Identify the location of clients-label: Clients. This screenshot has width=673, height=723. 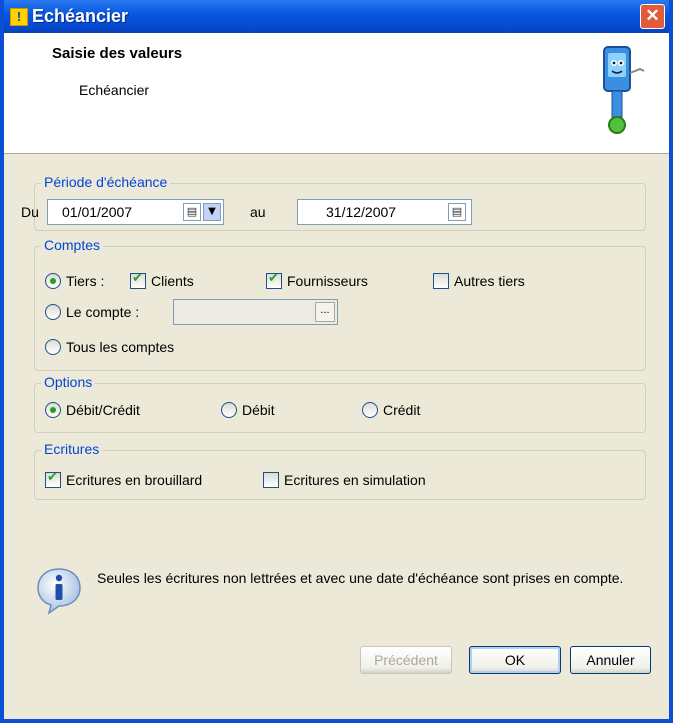
(172, 281).